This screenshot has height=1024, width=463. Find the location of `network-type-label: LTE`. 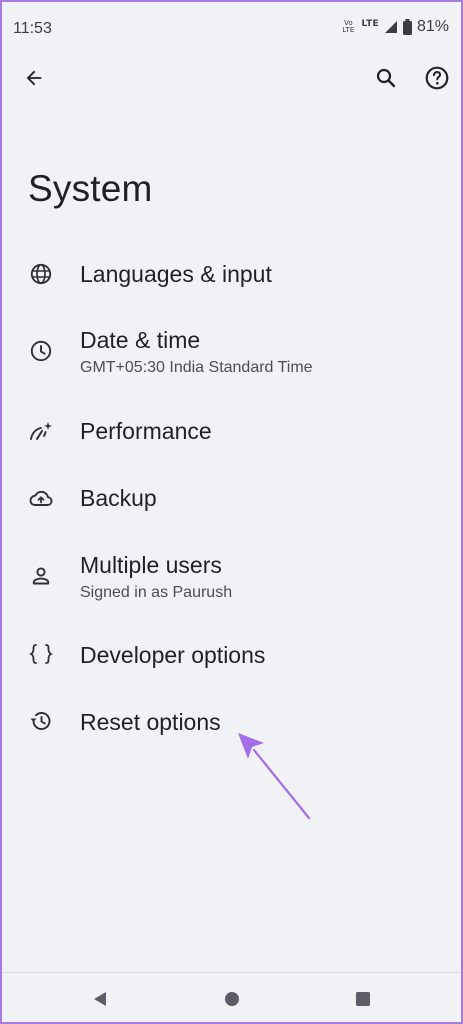

network-type-label: LTE is located at coordinates (370, 24).